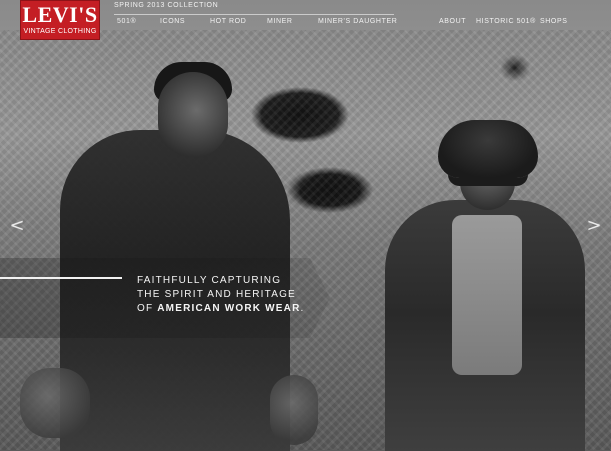 This screenshot has height=451, width=611. What do you see at coordinates (147, 308) in the screenshot?
I see `tagline-line-3-prefix: OF` at bounding box center [147, 308].